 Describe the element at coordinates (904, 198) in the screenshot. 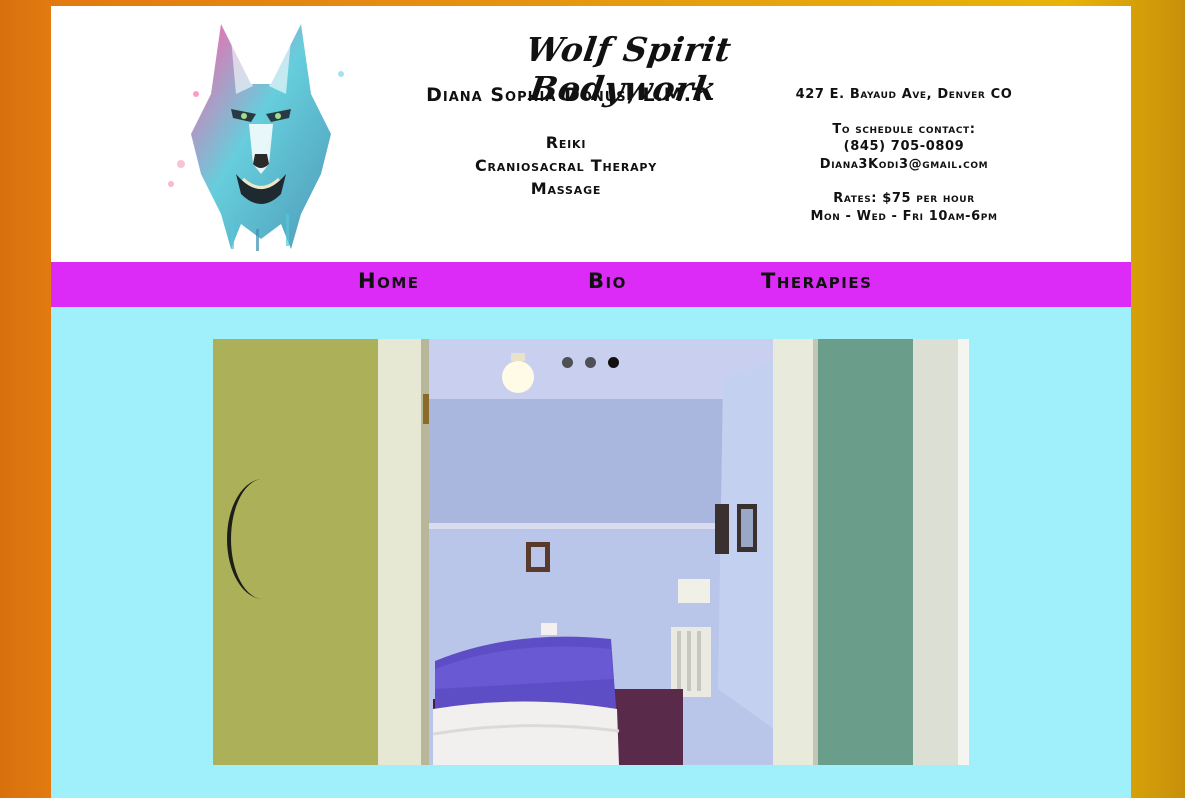

I see `rates: Rates: $75 per hour` at that location.